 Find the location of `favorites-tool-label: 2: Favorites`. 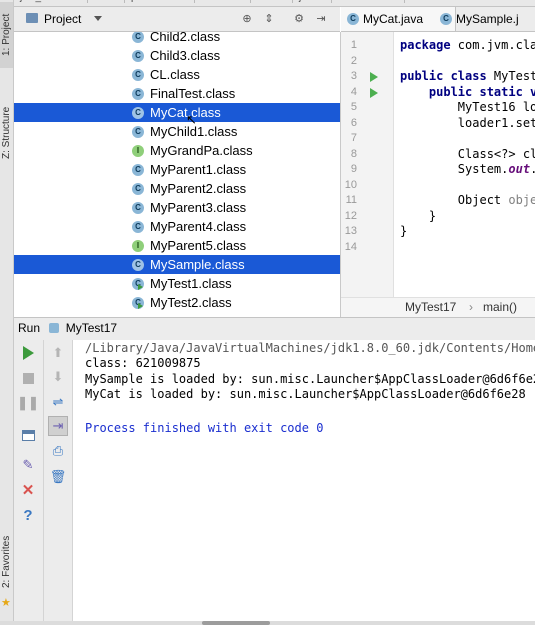

favorites-tool-label: 2: Favorites is located at coordinates (6, 562).